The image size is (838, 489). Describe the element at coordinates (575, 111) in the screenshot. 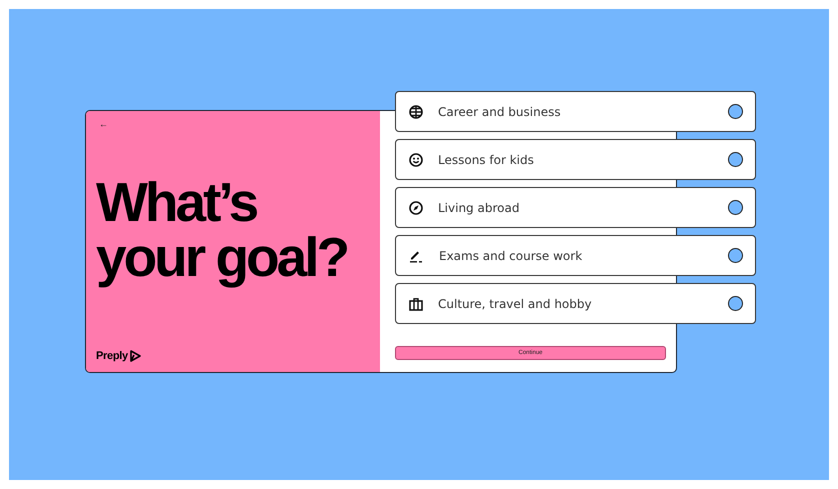

I see `option-item: Career and business` at that location.